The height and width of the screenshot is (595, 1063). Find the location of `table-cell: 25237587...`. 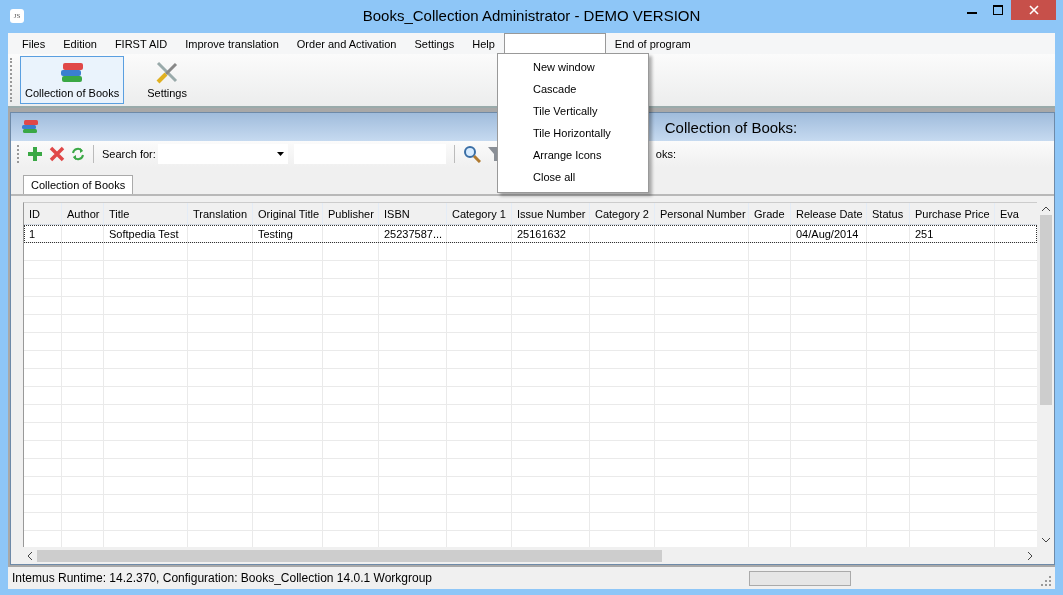

table-cell: 25237587... is located at coordinates (413, 234).